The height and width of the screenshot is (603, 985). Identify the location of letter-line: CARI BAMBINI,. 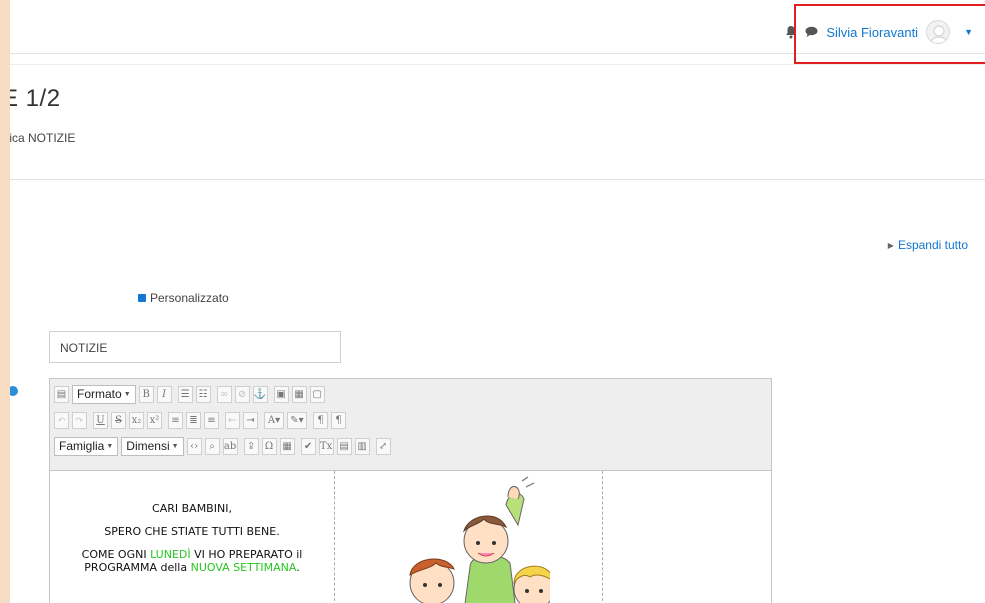
(192, 508).